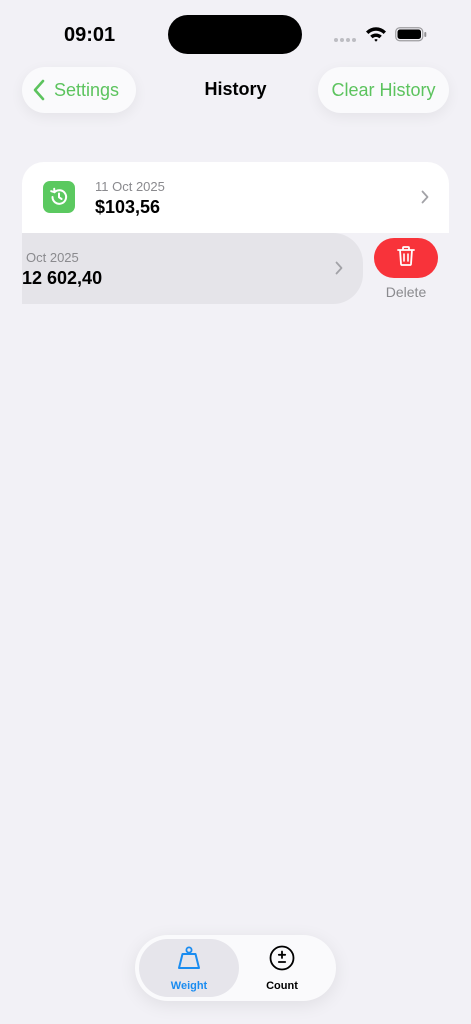 Image resolution: width=471 pixels, height=1024 pixels. I want to click on history-icon, so click(59, 197).